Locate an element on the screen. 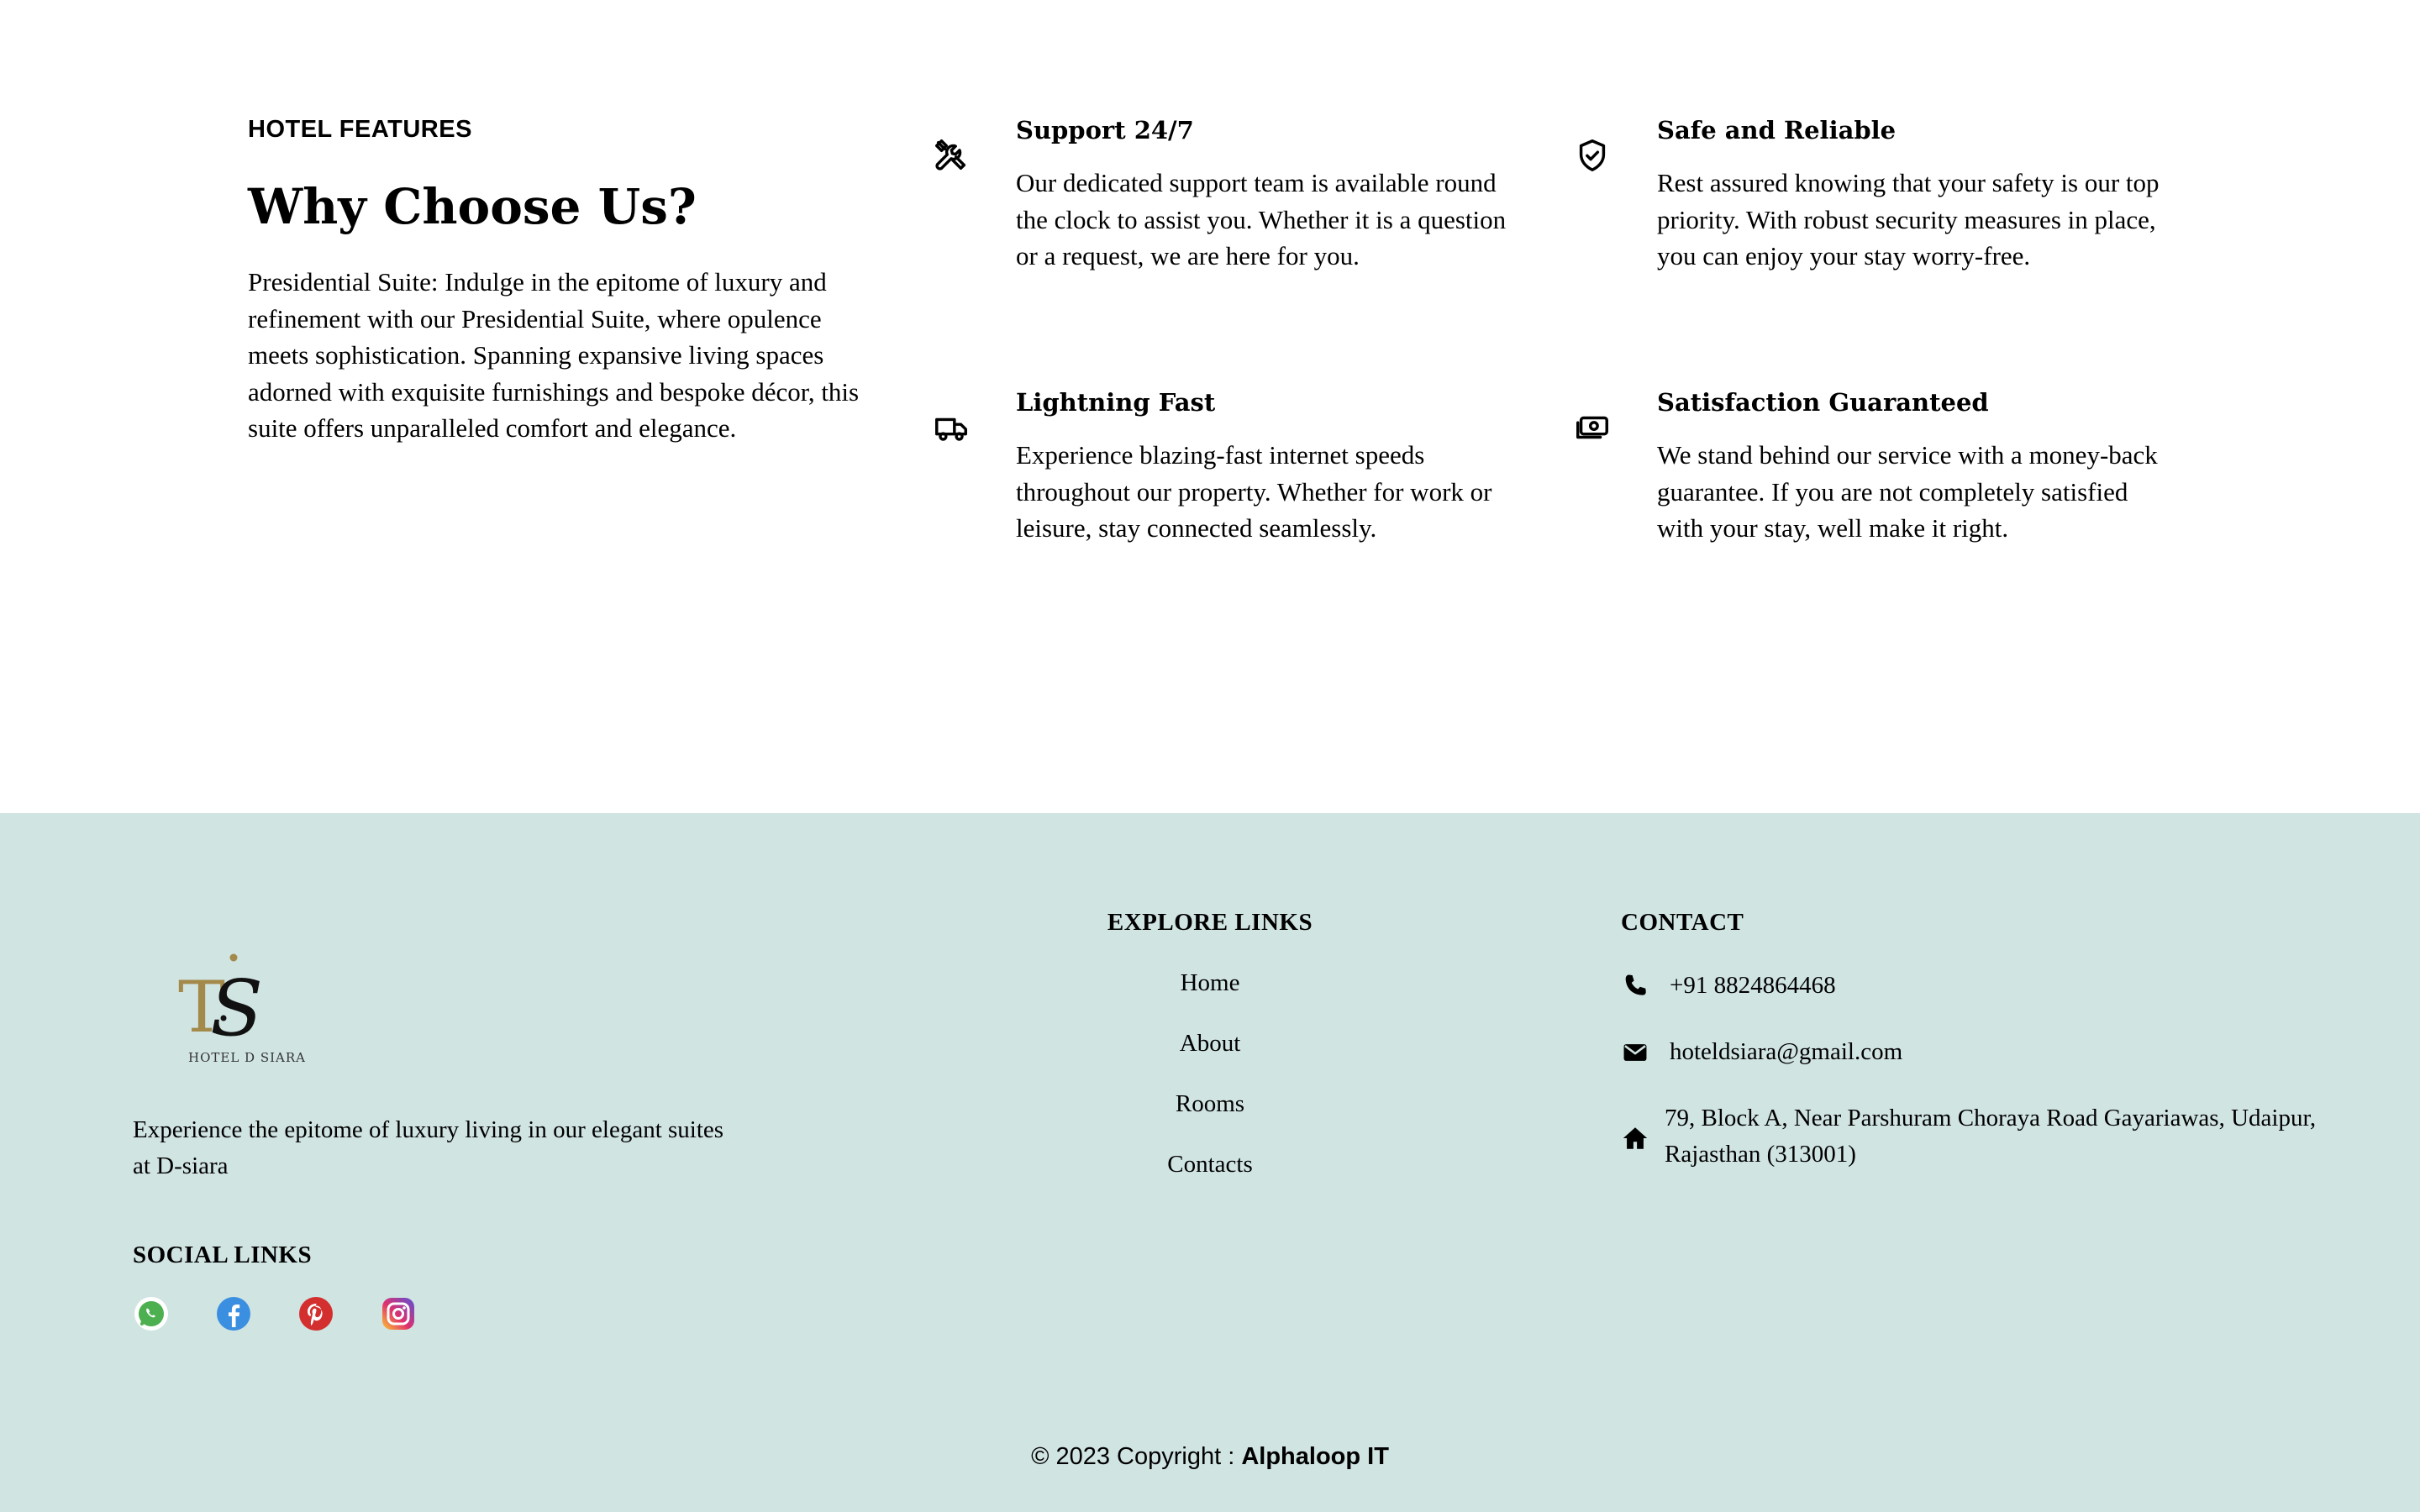 The width and height of the screenshot is (2420, 1512). contact-email: hoteldsiara@gmail.com is located at coordinates (1999, 1052).